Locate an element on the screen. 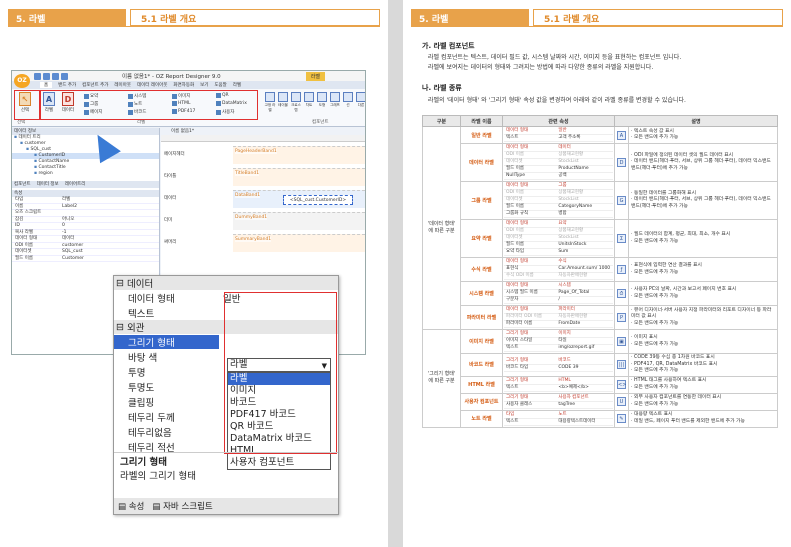  new-icon is located at coordinates (37, 76).